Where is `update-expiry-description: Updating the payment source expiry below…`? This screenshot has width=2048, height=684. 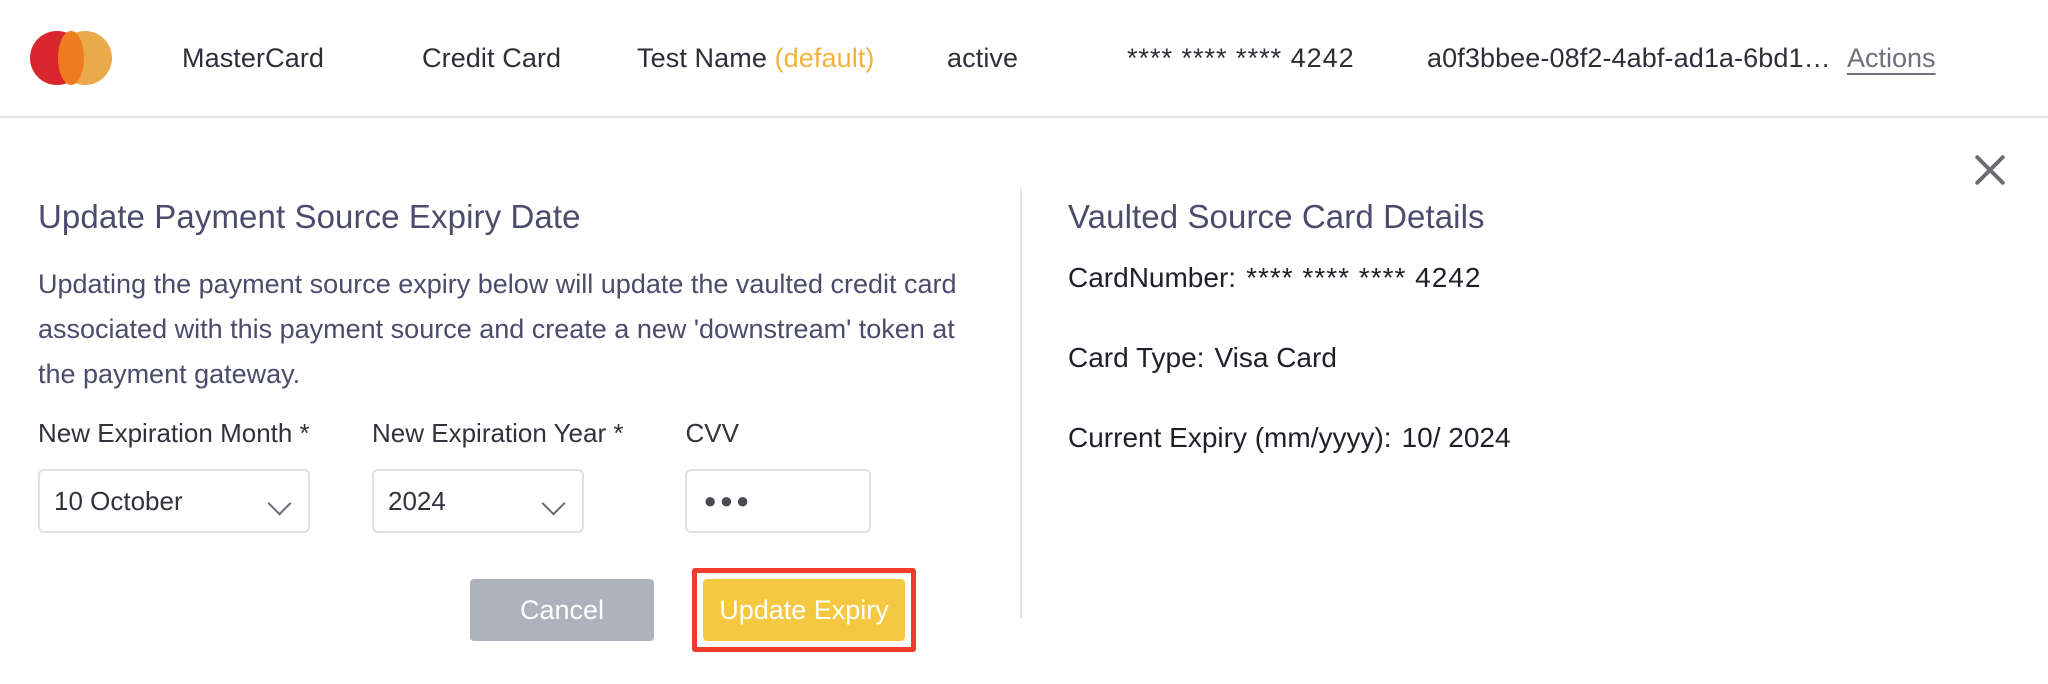
update-expiry-description: Updating the payment source expiry below… is located at coordinates (497, 329).